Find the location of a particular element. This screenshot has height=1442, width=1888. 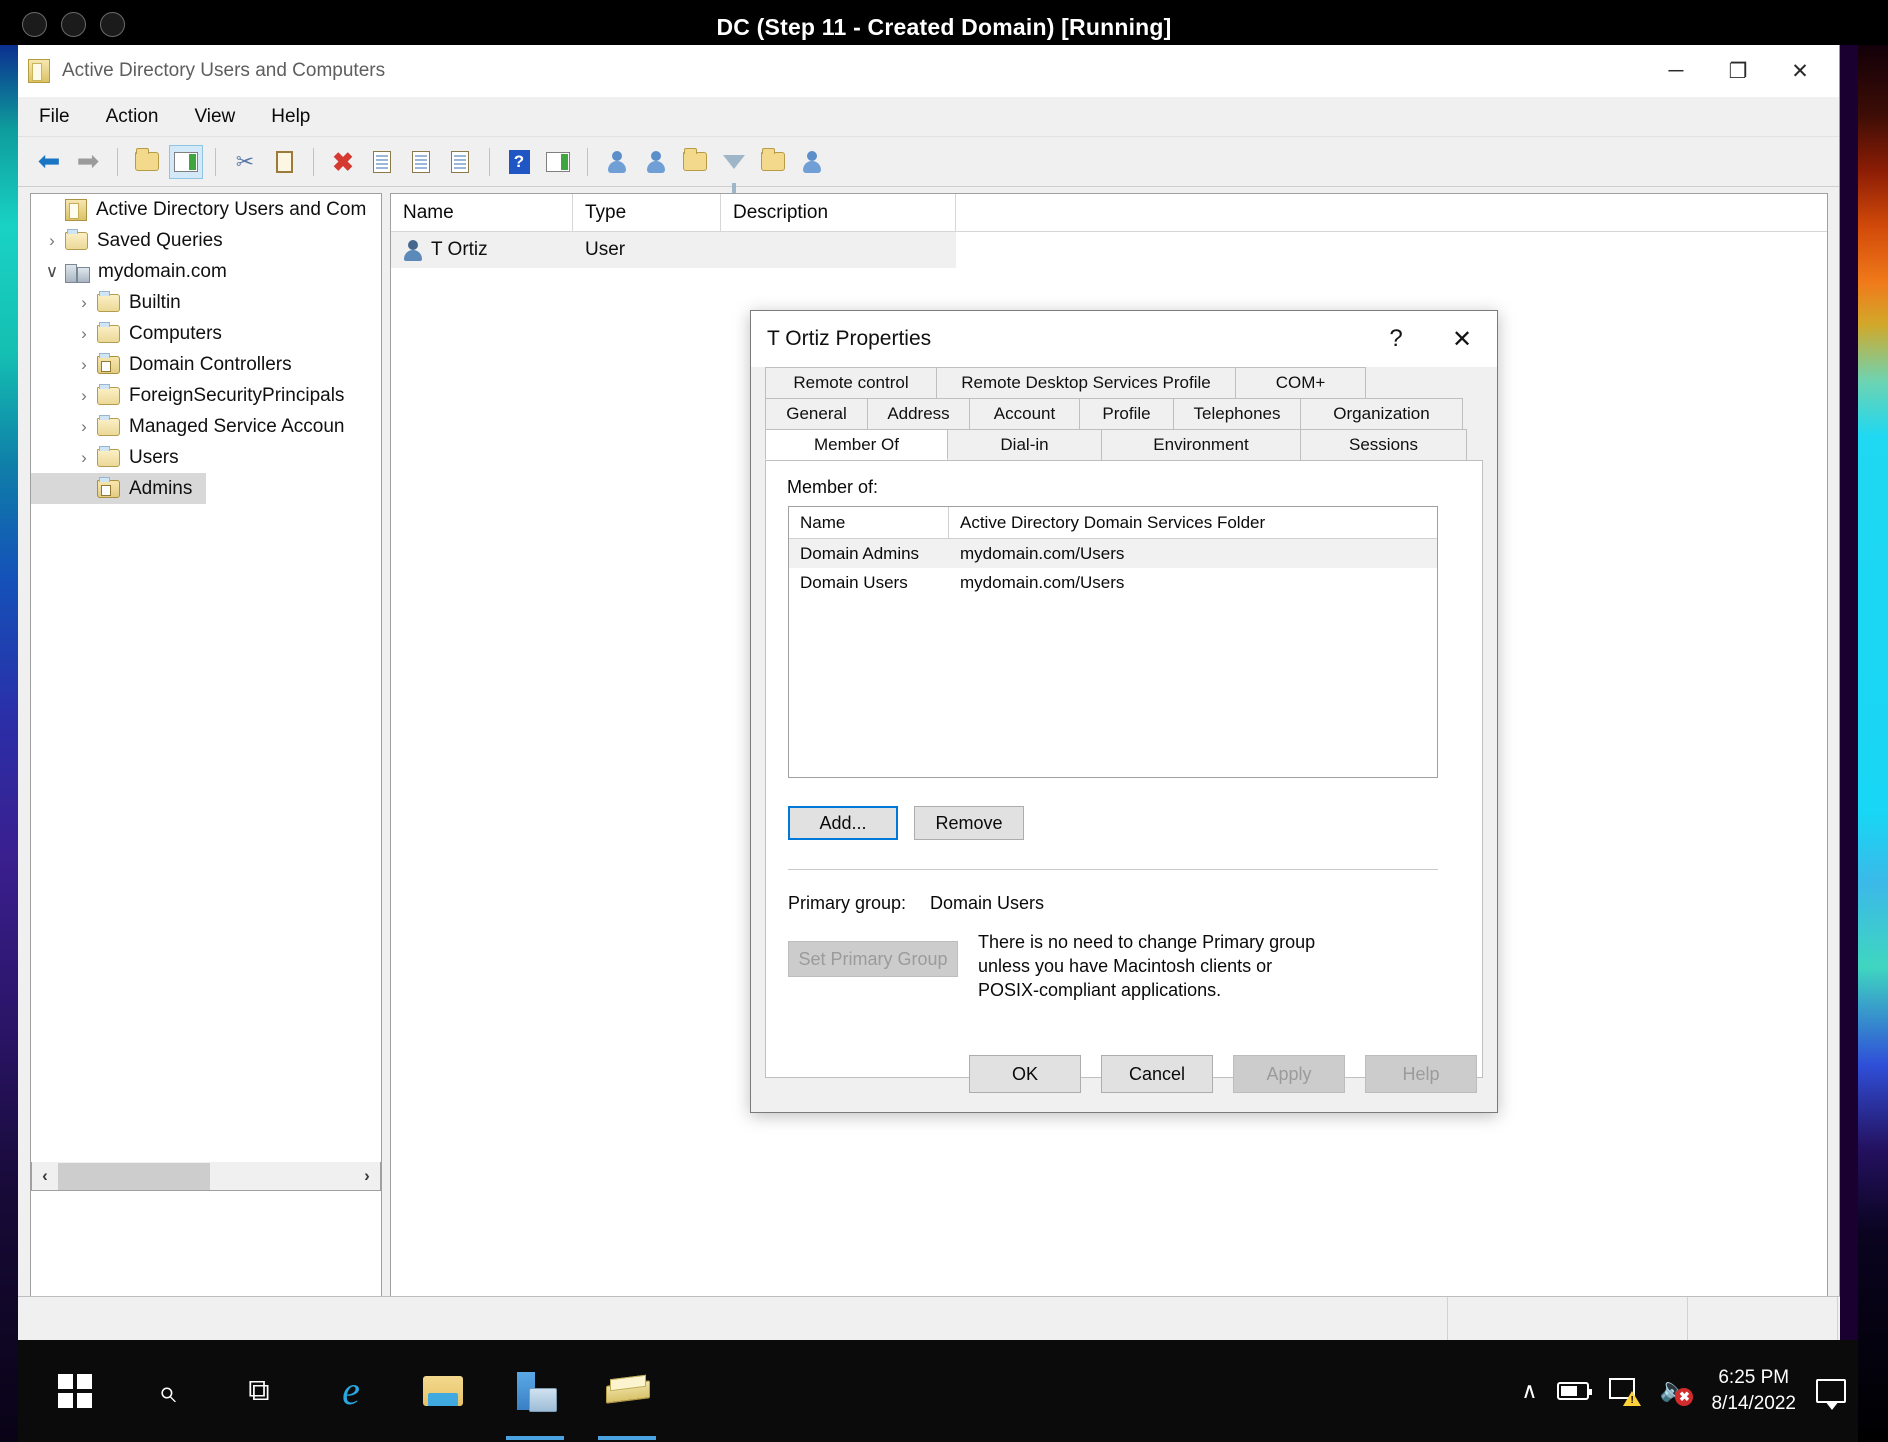

window-controls: ─ ❐ ✕ is located at coordinates (1738, 71).